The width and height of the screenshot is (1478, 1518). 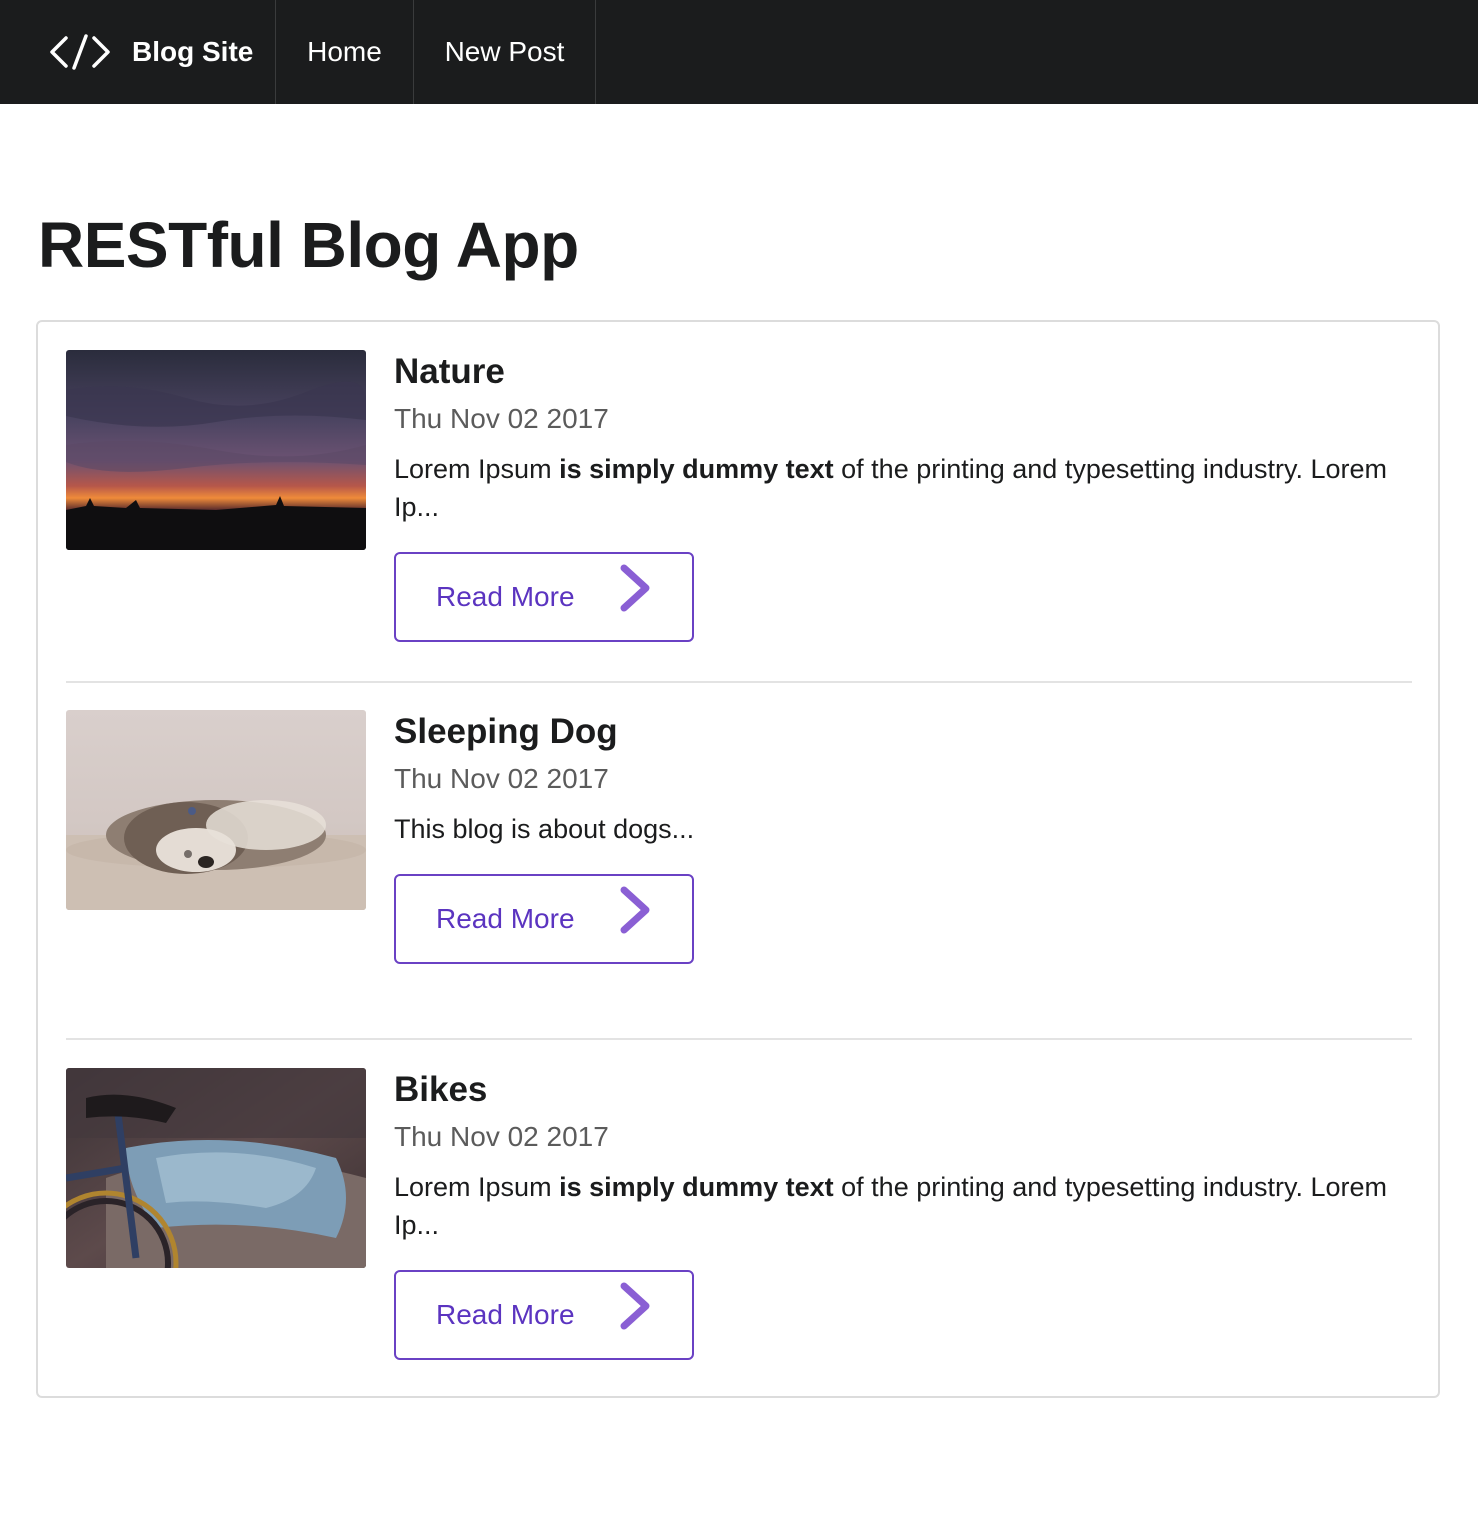 What do you see at coordinates (899, 1090) in the screenshot?
I see `post-title: Bikes` at bounding box center [899, 1090].